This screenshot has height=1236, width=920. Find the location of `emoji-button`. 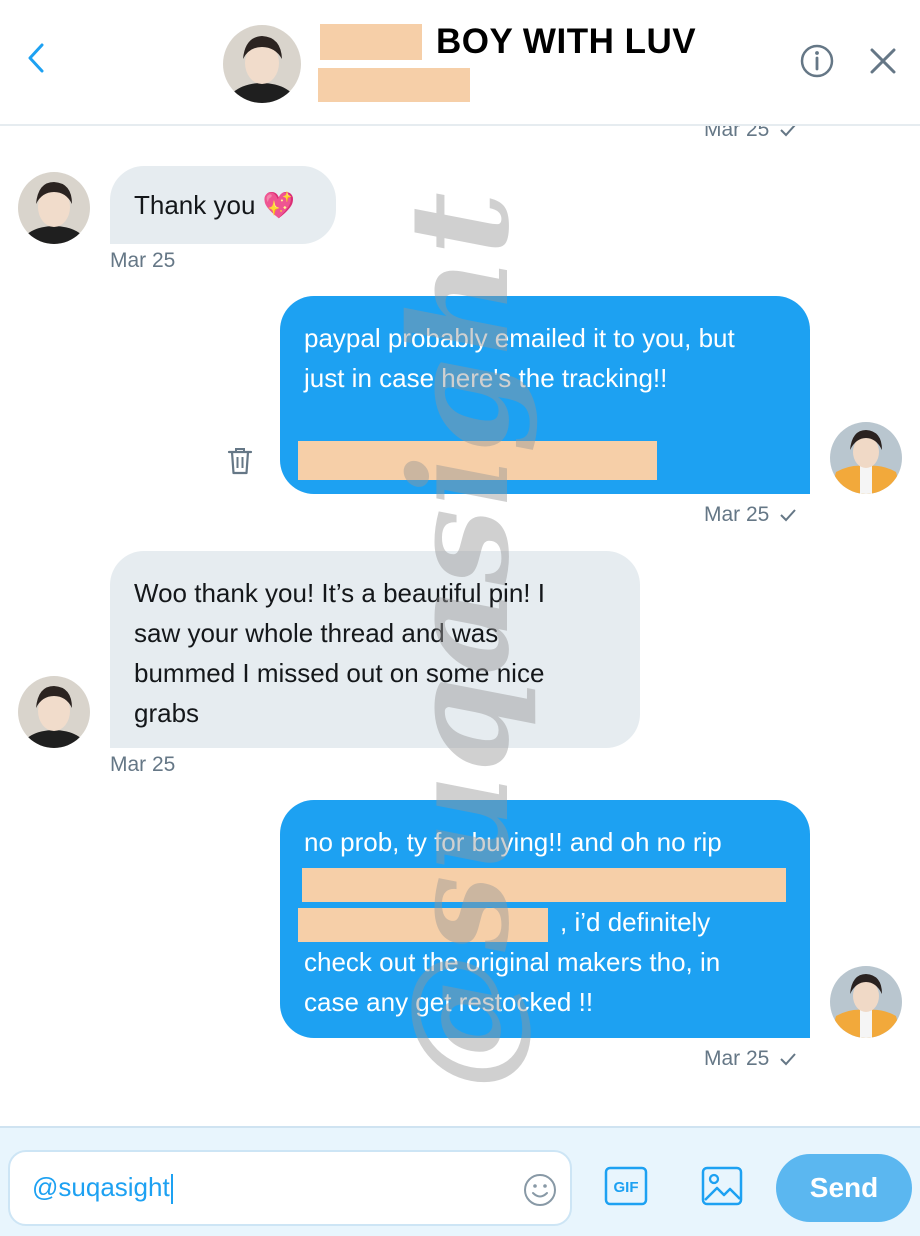

emoji-button is located at coordinates (540, 1190).